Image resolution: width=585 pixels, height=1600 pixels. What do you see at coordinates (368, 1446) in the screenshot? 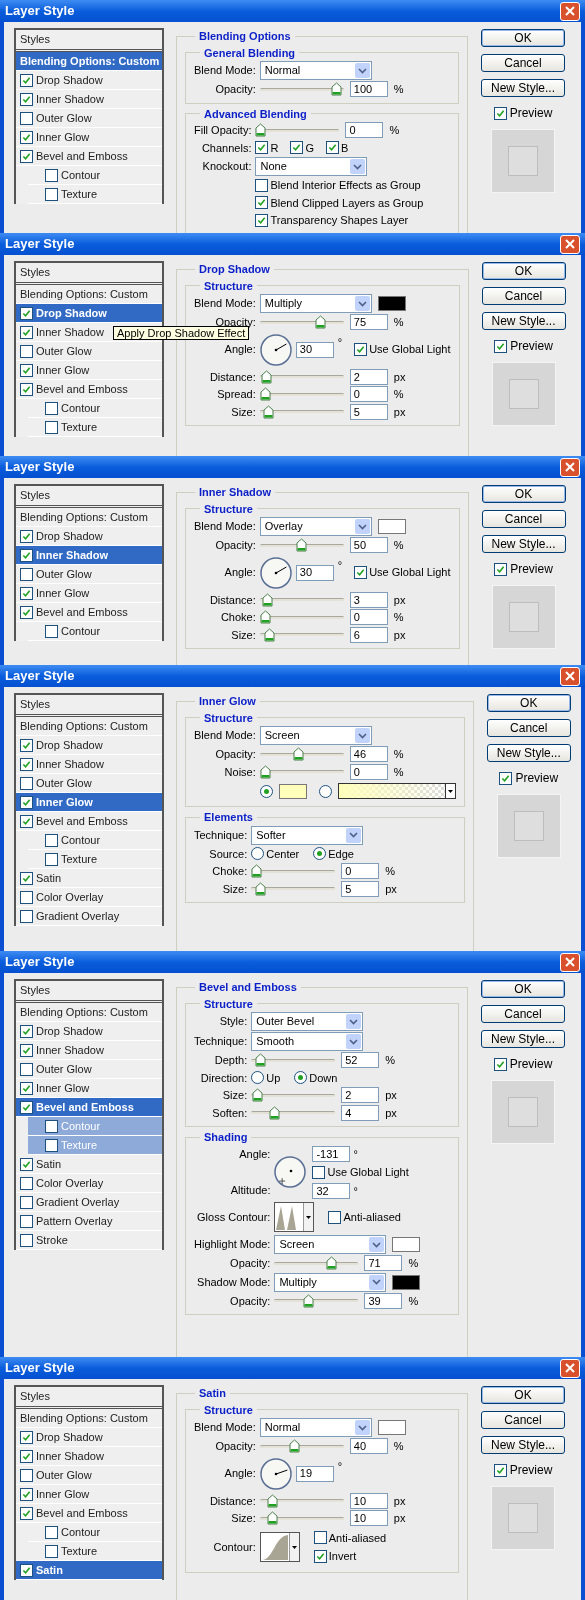
I see `value-field: 40` at bounding box center [368, 1446].